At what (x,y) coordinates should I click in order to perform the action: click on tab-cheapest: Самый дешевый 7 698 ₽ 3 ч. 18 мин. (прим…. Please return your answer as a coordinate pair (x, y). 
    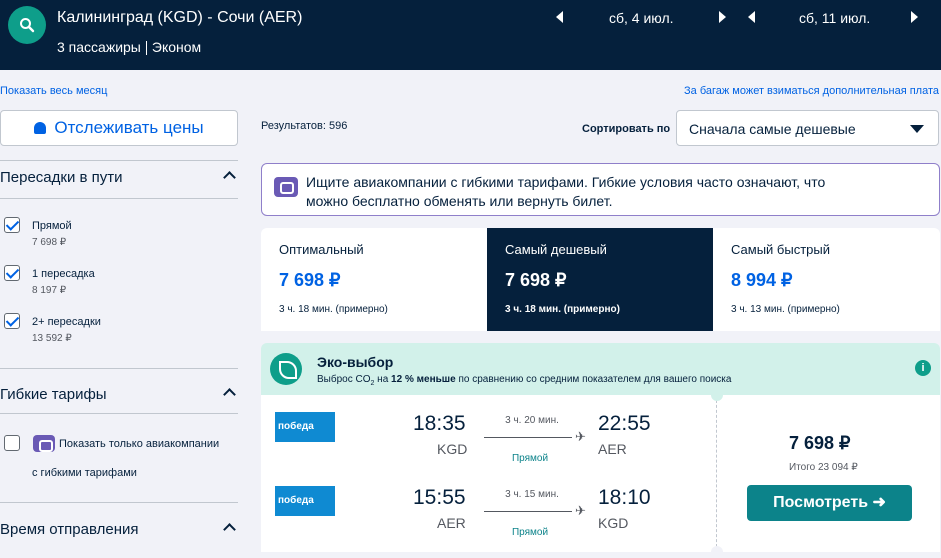
    Looking at the image, I should click on (600, 279).